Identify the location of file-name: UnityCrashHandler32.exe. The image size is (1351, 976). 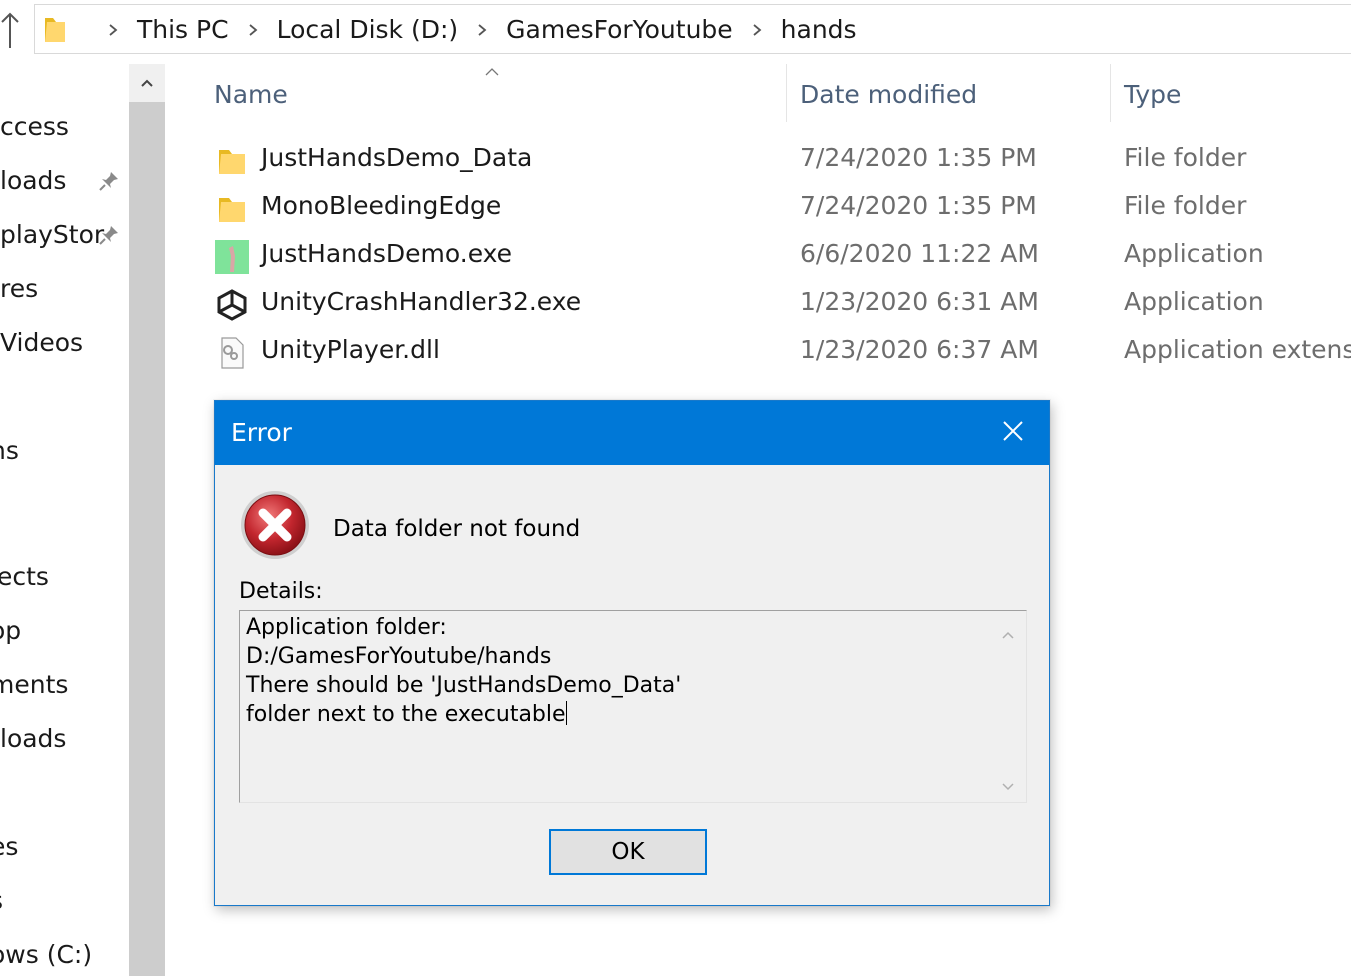
(421, 301).